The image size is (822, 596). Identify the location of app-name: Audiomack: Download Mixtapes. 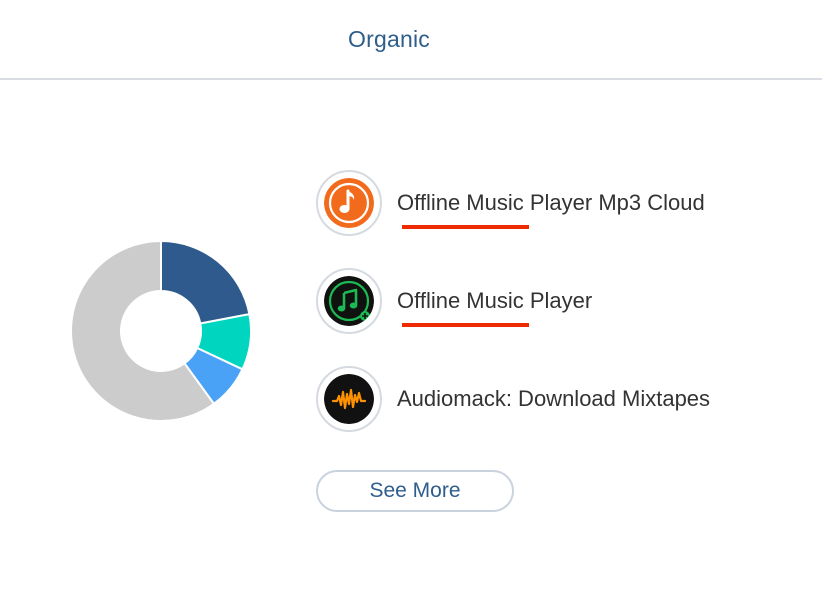
(553, 399).